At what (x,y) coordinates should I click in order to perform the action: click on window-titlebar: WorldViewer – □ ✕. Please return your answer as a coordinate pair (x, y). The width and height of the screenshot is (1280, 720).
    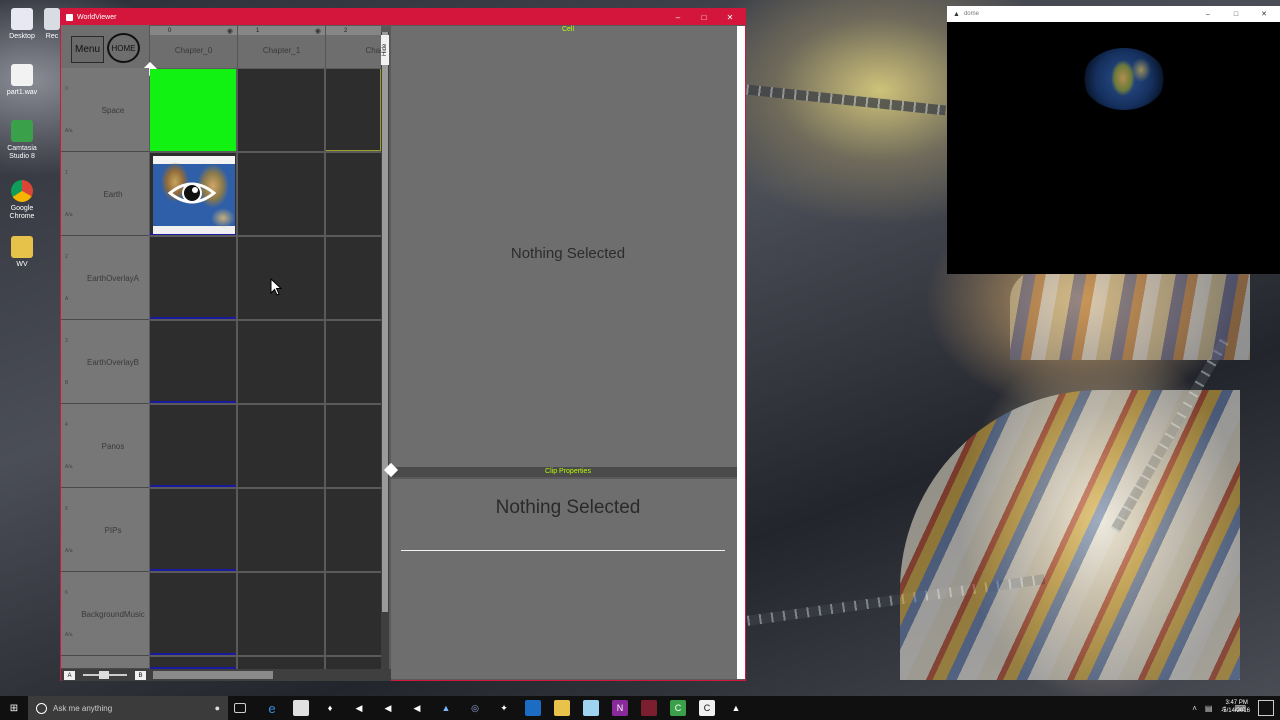
    Looking at the image, I should click on (403, 17).